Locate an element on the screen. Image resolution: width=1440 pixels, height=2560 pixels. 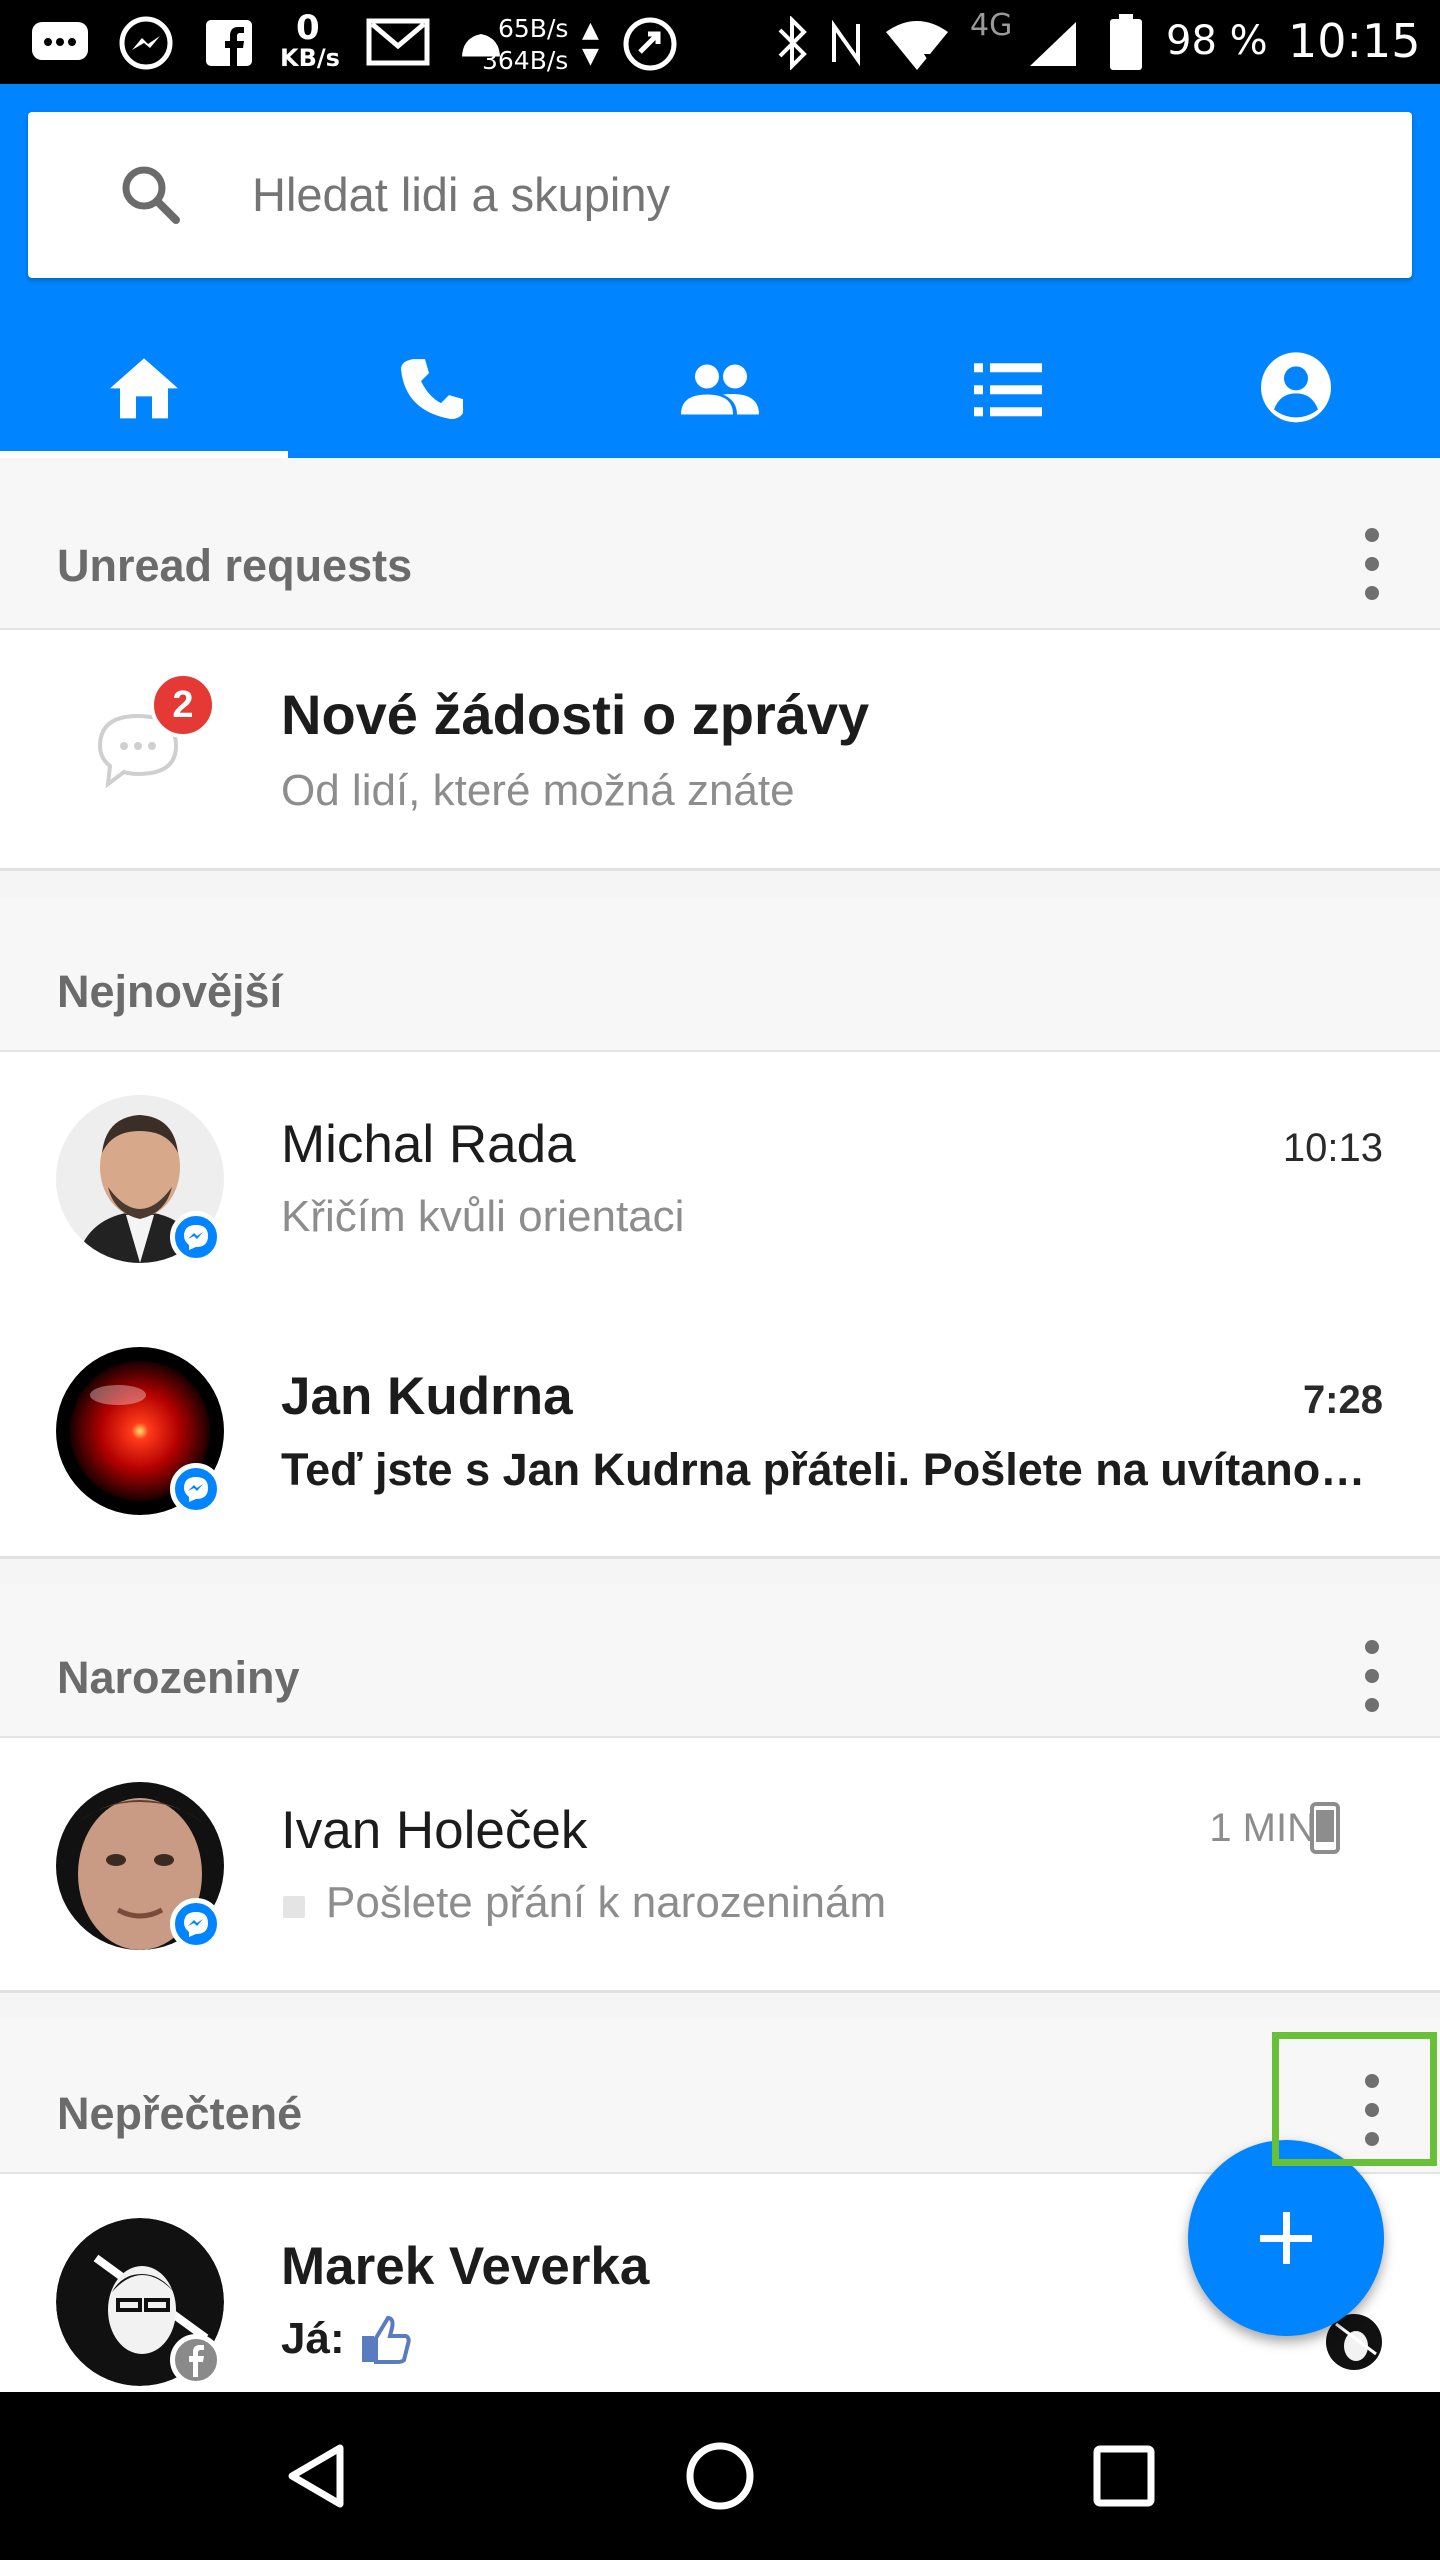
tab-people is located at coordinates (720, 396).